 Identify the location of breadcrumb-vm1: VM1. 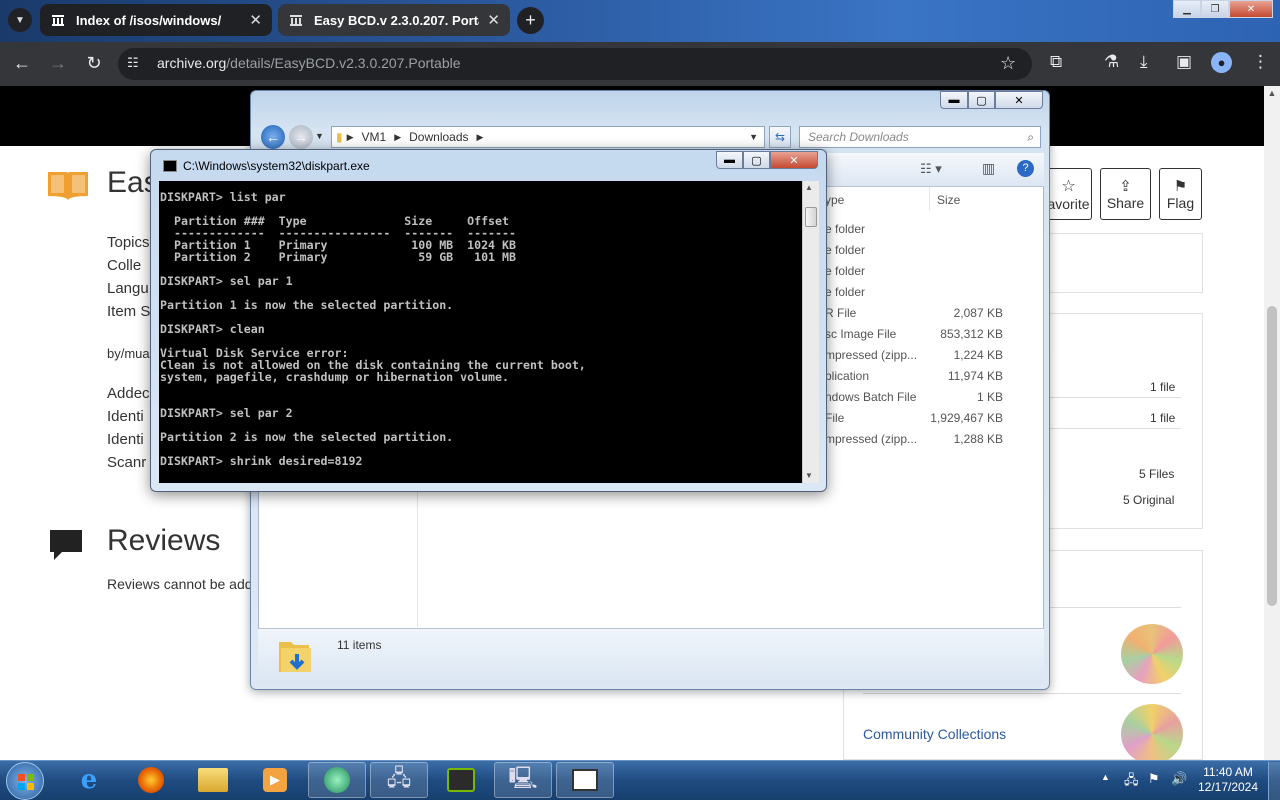
(374, 137).